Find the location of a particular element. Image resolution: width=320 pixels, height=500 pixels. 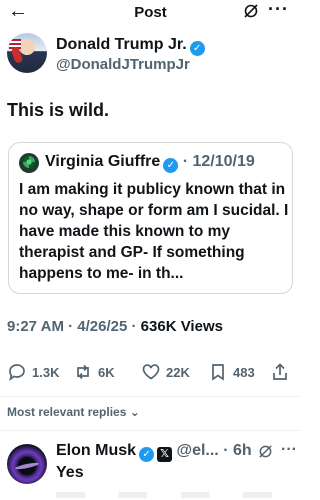

like-button: 22K is located at coordinates (165, 372).